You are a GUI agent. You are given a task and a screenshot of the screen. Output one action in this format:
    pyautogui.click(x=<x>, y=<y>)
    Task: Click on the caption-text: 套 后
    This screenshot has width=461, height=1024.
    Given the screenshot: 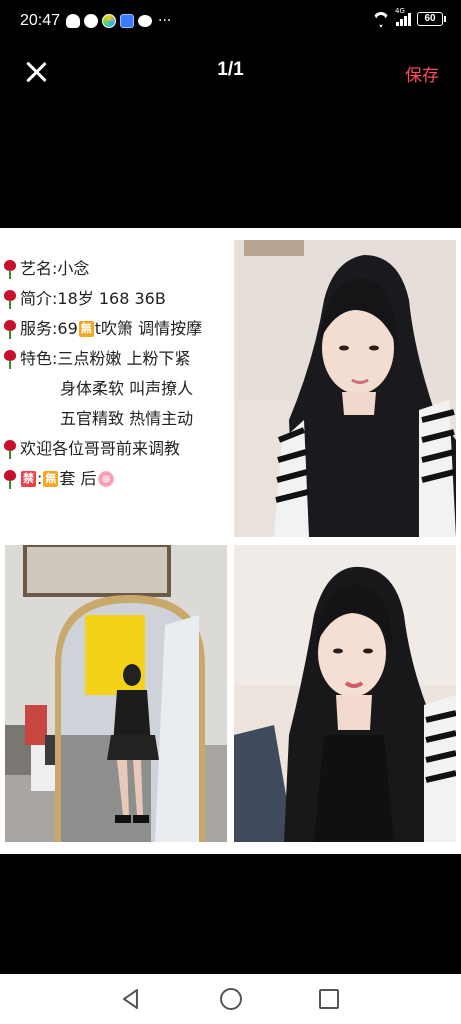 What is the action you would take?
    pyautogui.click(x=78, y=478)
    